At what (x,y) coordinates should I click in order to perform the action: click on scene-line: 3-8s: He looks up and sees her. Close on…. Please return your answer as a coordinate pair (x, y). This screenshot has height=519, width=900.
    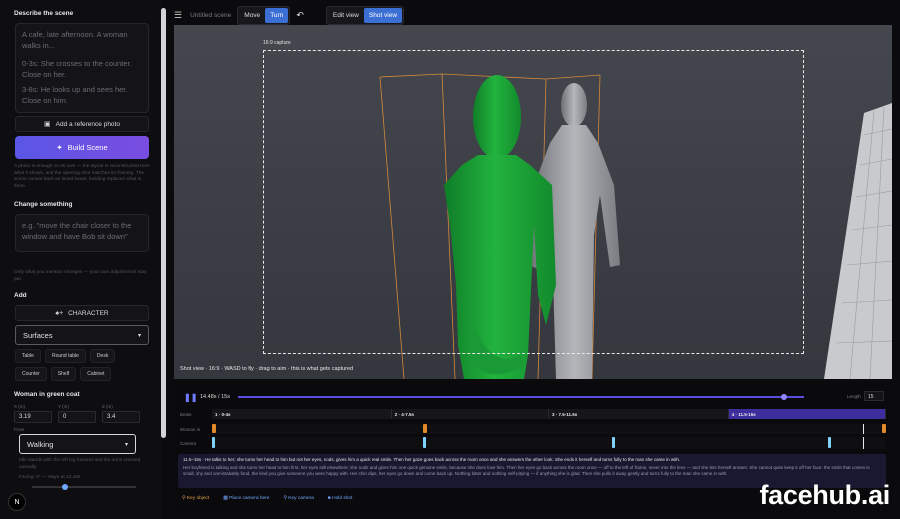
    Looking at the image, I should click on (75, 95).